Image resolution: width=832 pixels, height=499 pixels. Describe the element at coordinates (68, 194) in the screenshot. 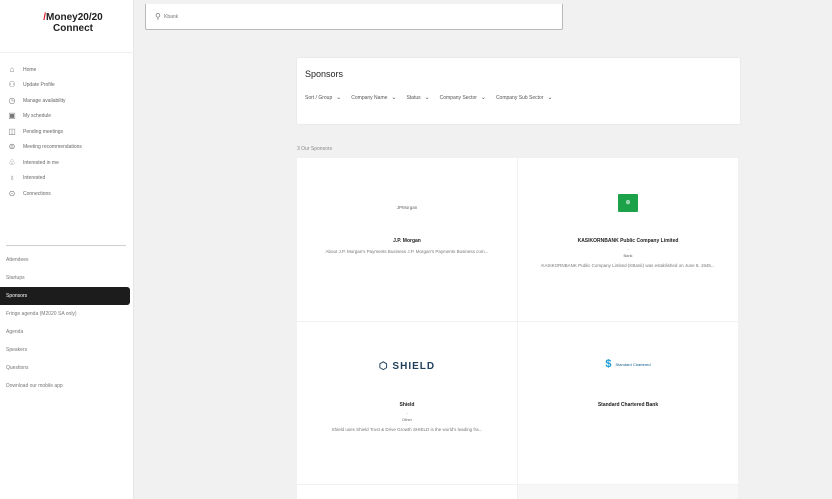

I see `sidebar-item-connections: ⊙ Connections` at that location.